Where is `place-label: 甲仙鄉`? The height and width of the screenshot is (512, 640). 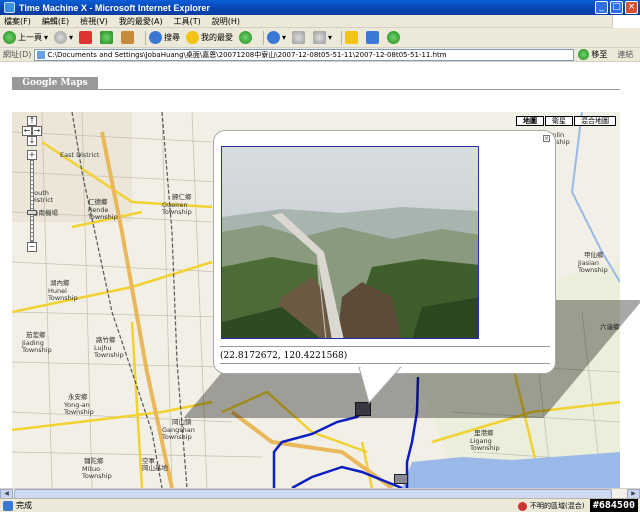 place-label: 甲仙鄉 is located at coordinates (594, 255).